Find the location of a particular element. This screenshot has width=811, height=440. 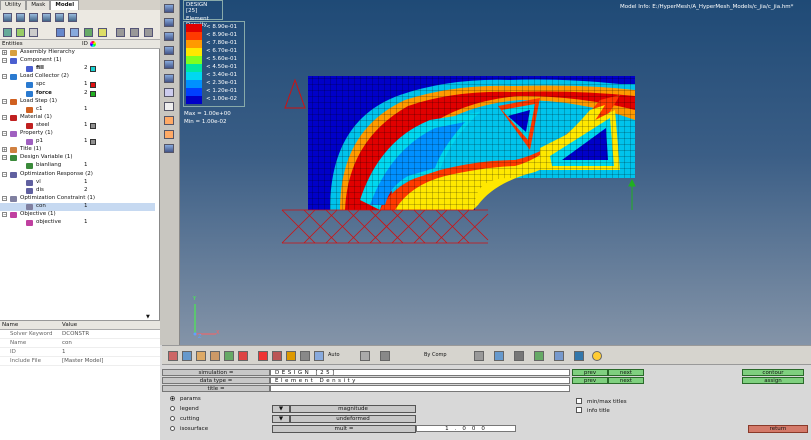

undo-icon is located at coordinates (277, 356).